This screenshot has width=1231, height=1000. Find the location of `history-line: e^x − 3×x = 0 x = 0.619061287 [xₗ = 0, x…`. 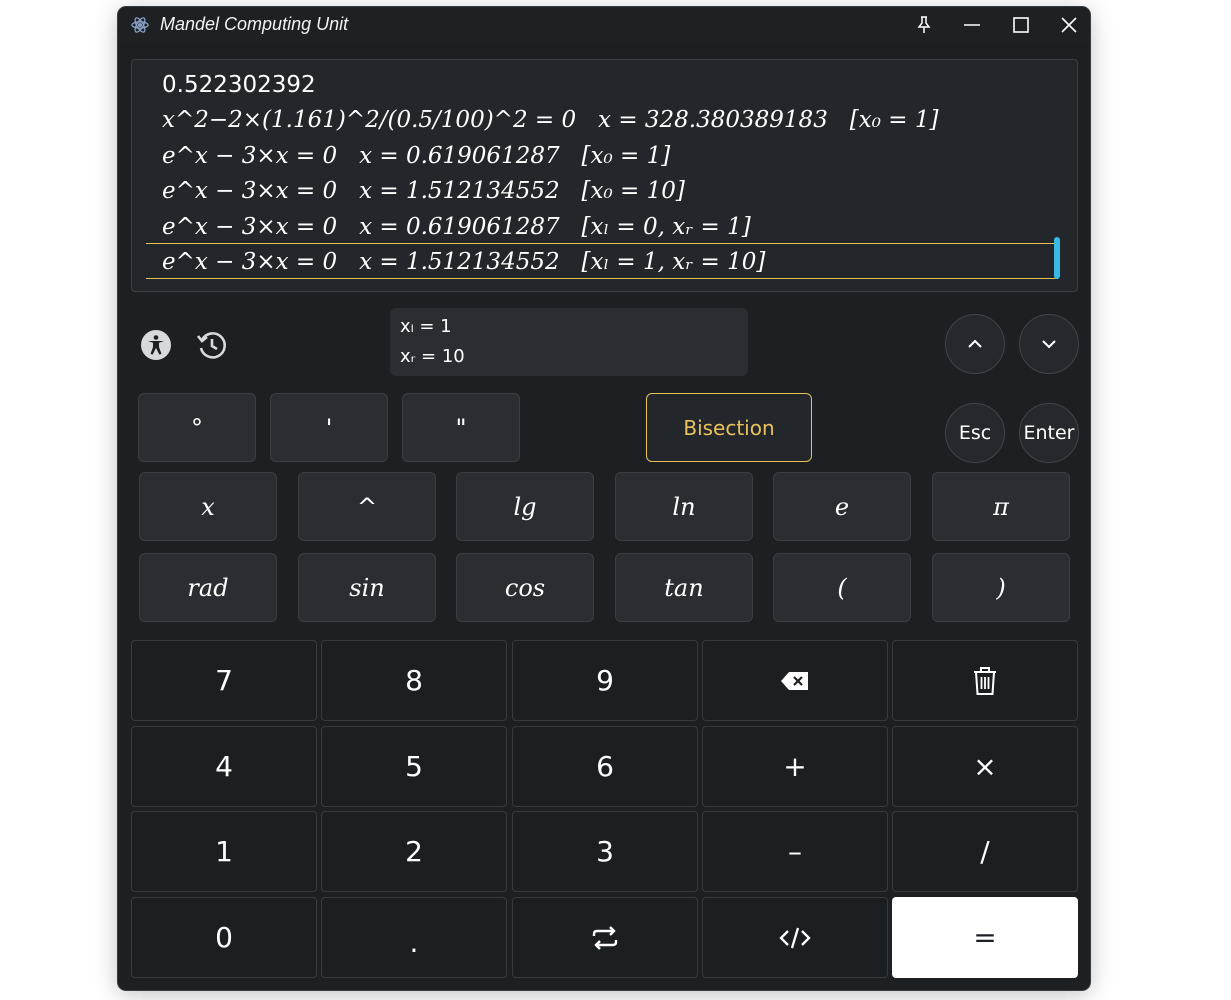

history-line: e^x − 3×x = 0 x = 0.619061287 [xₗ = 0, x… is located at coordinates (456, 227).